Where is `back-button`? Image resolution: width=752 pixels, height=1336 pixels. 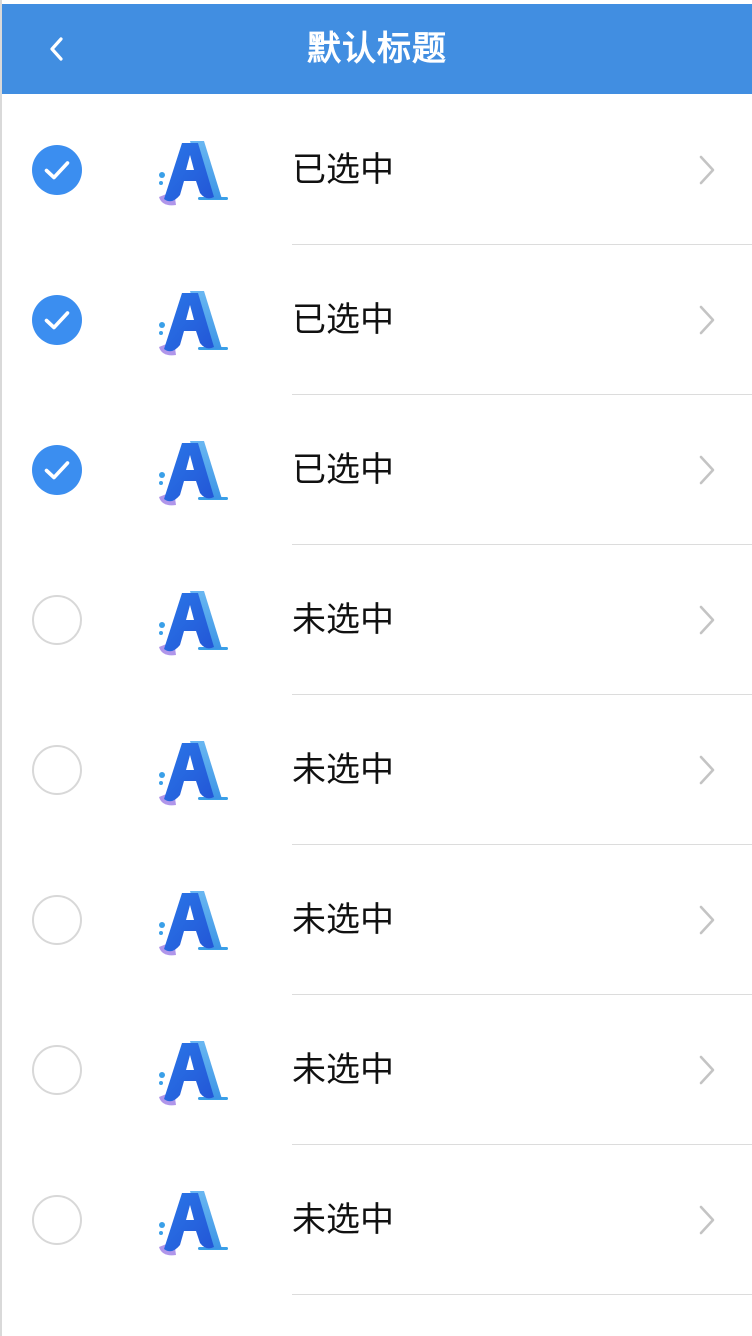 back-button is located at coordinates (57, 49).